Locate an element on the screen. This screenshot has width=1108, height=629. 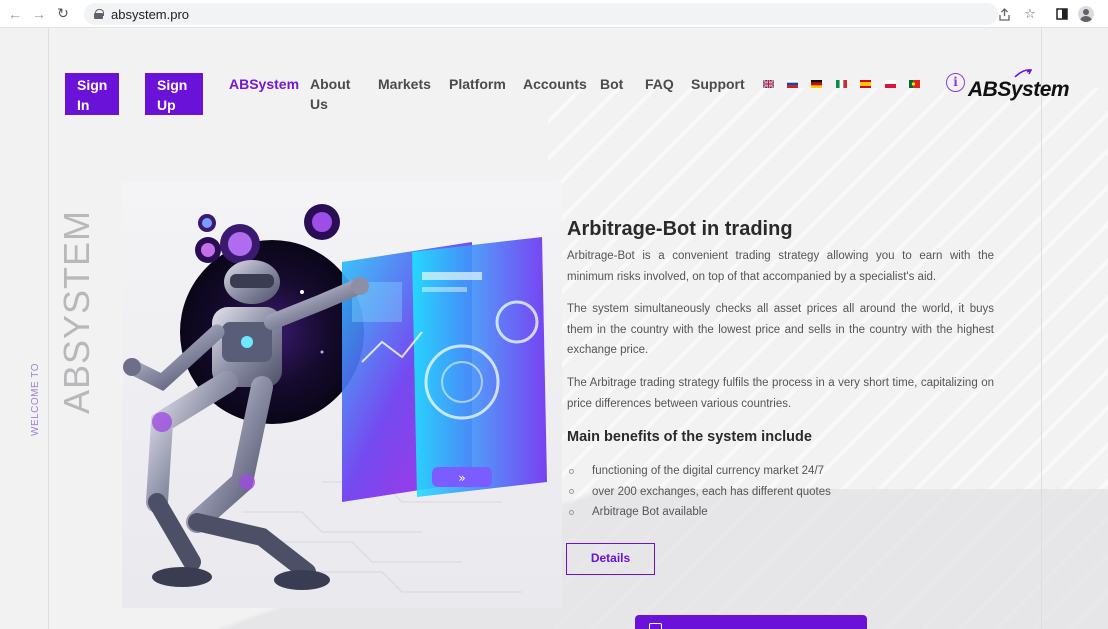
flag-pl-icon is located at coordinates (890, 84).